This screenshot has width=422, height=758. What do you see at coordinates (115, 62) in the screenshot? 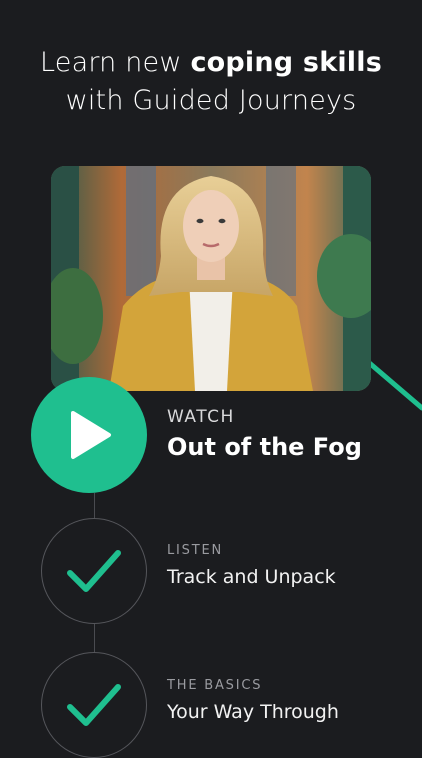
I see `headline-prefix: Learn new` at bounding box center [115, 62].